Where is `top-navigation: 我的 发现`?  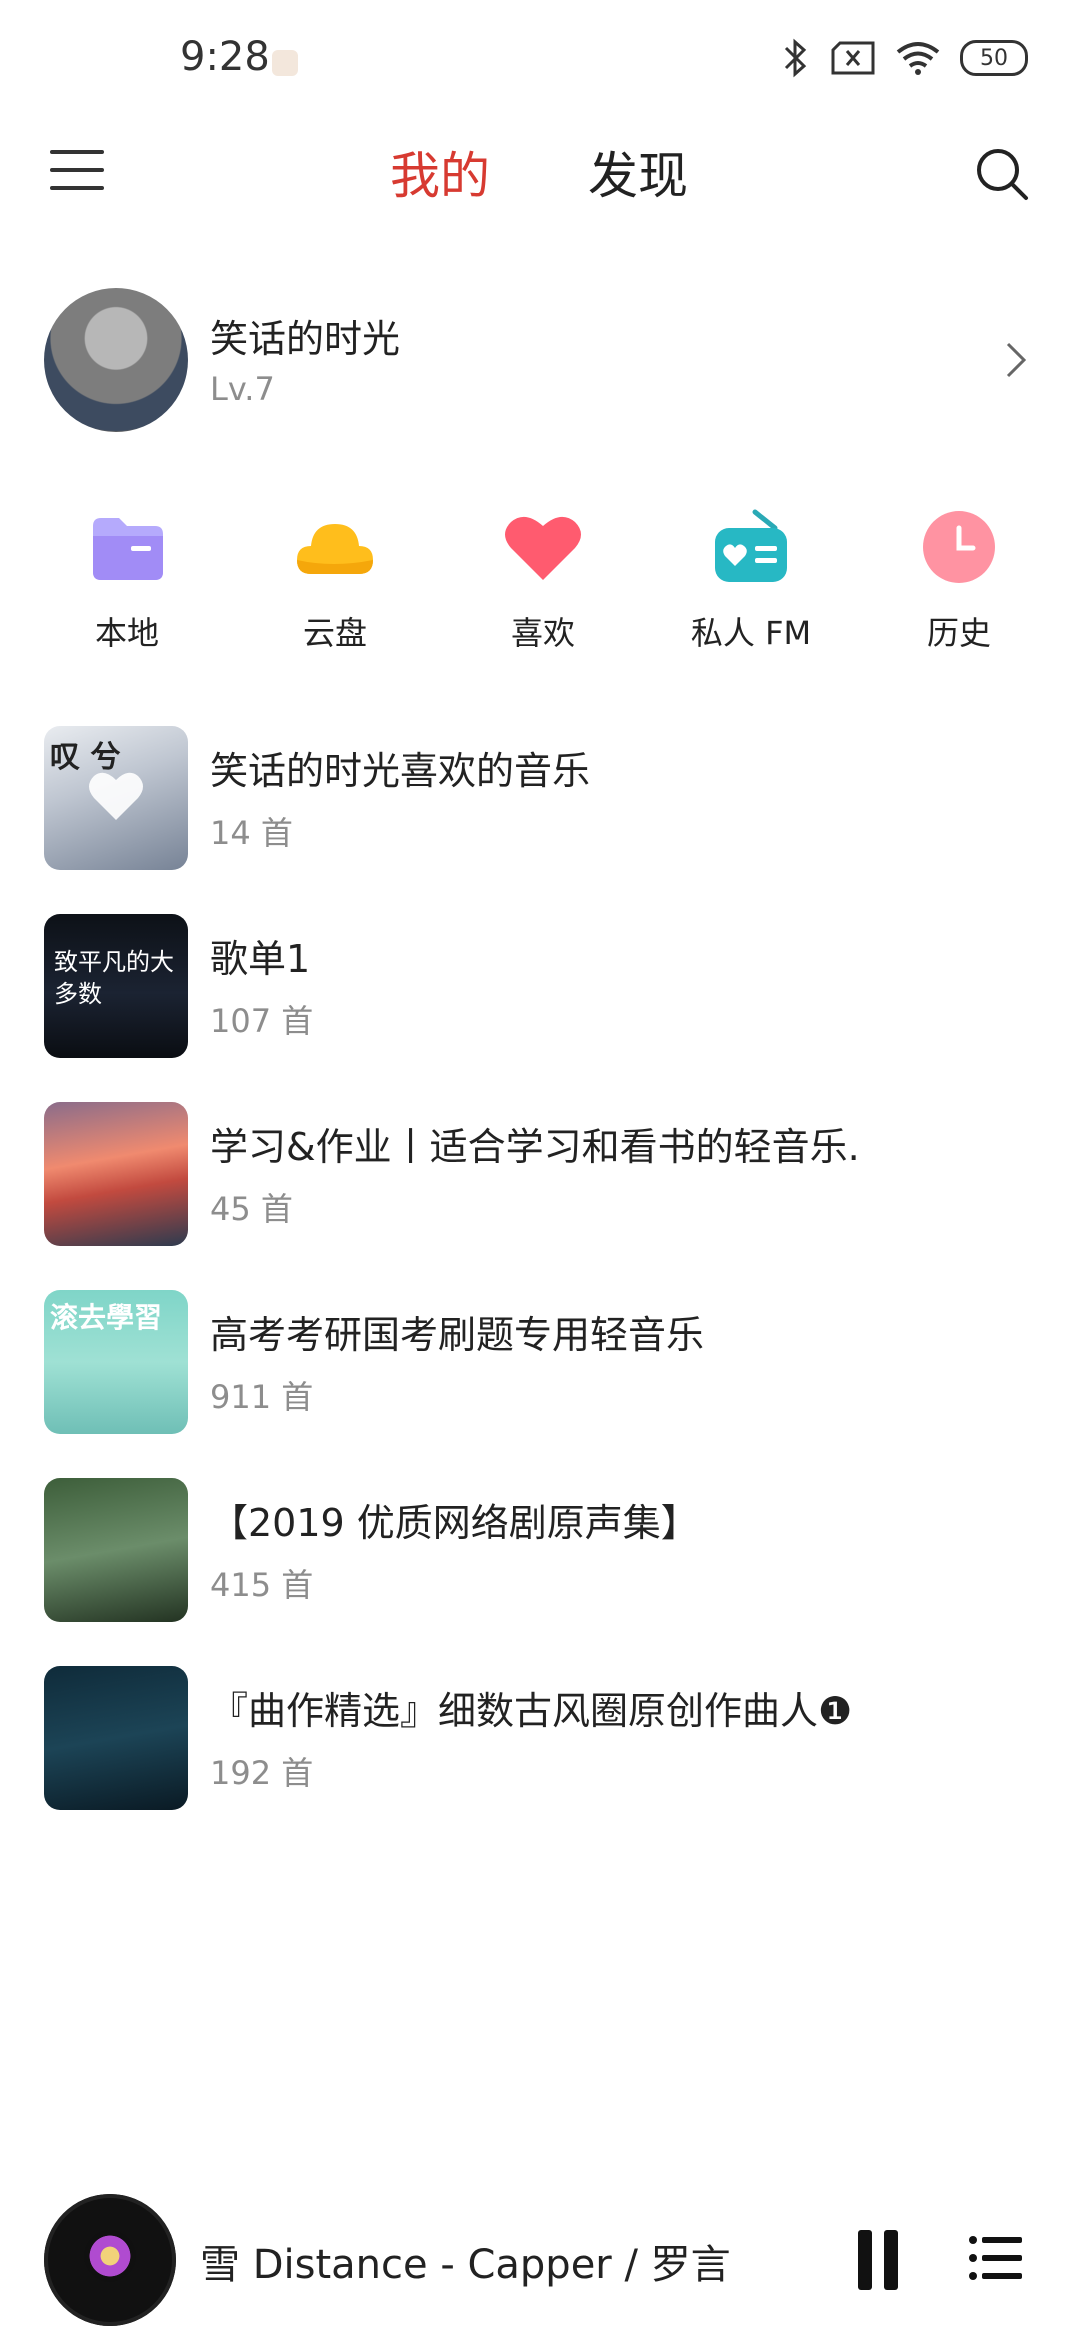
top-navigation: 我的 发现 is located at coordinates (540, 170).